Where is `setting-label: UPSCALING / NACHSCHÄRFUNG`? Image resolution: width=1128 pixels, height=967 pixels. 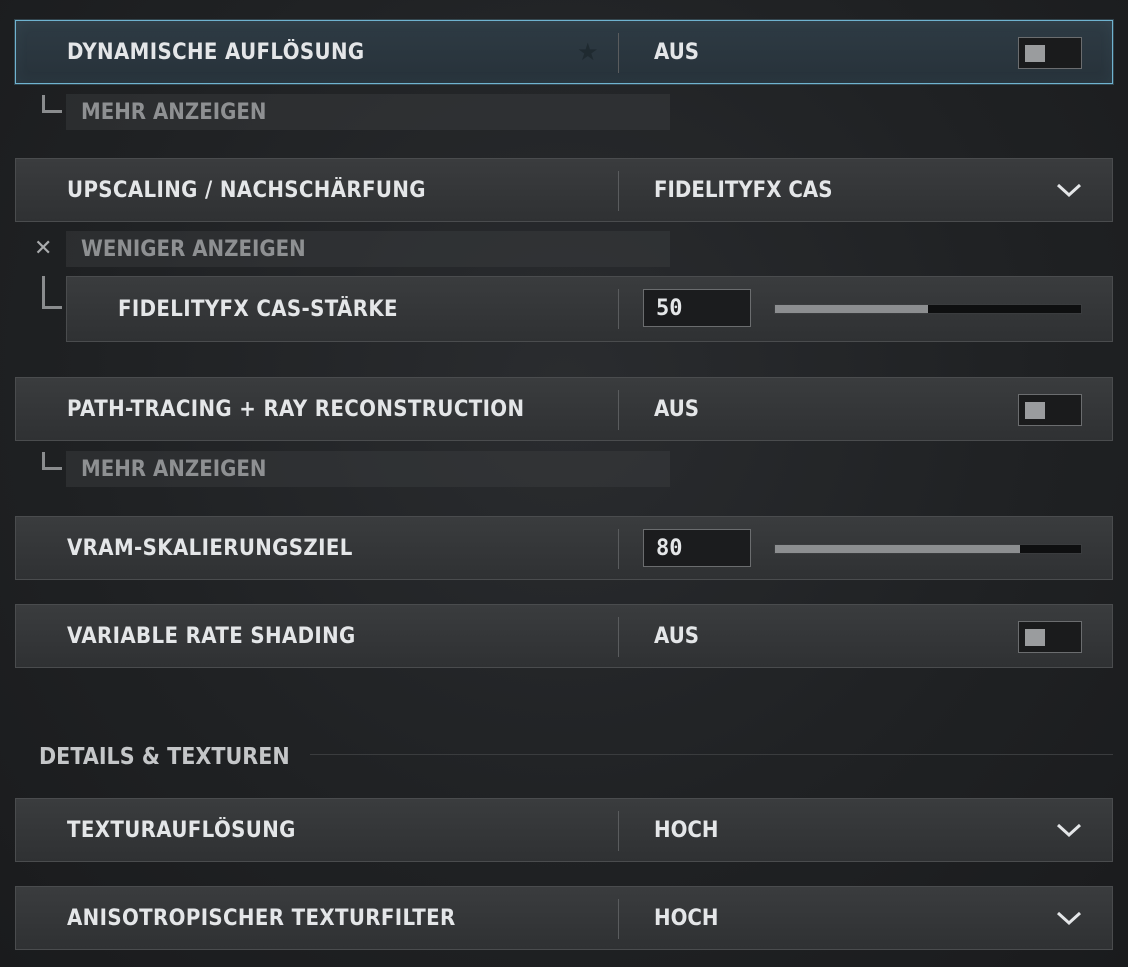
setting-label: UPSCALING / NACHSCHÄRFUNG is located at coordinates (246, 190).